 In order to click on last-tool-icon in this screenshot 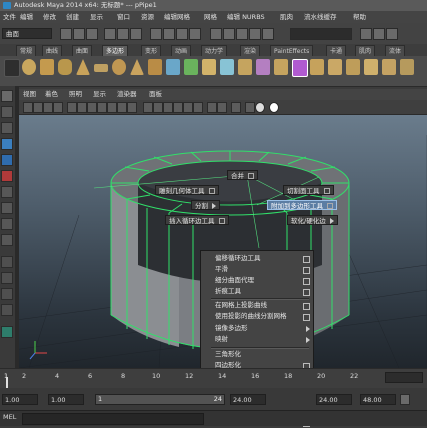, I will do `click(7, 240)`.